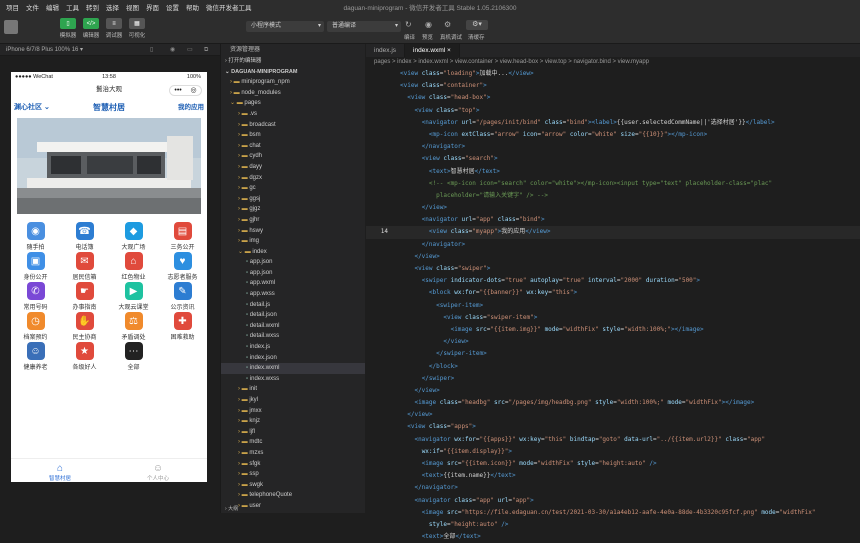 Image resolution: width=860 pixels, height=543 pixels. I want to click on menu-item: 设置, so click(172, 7).